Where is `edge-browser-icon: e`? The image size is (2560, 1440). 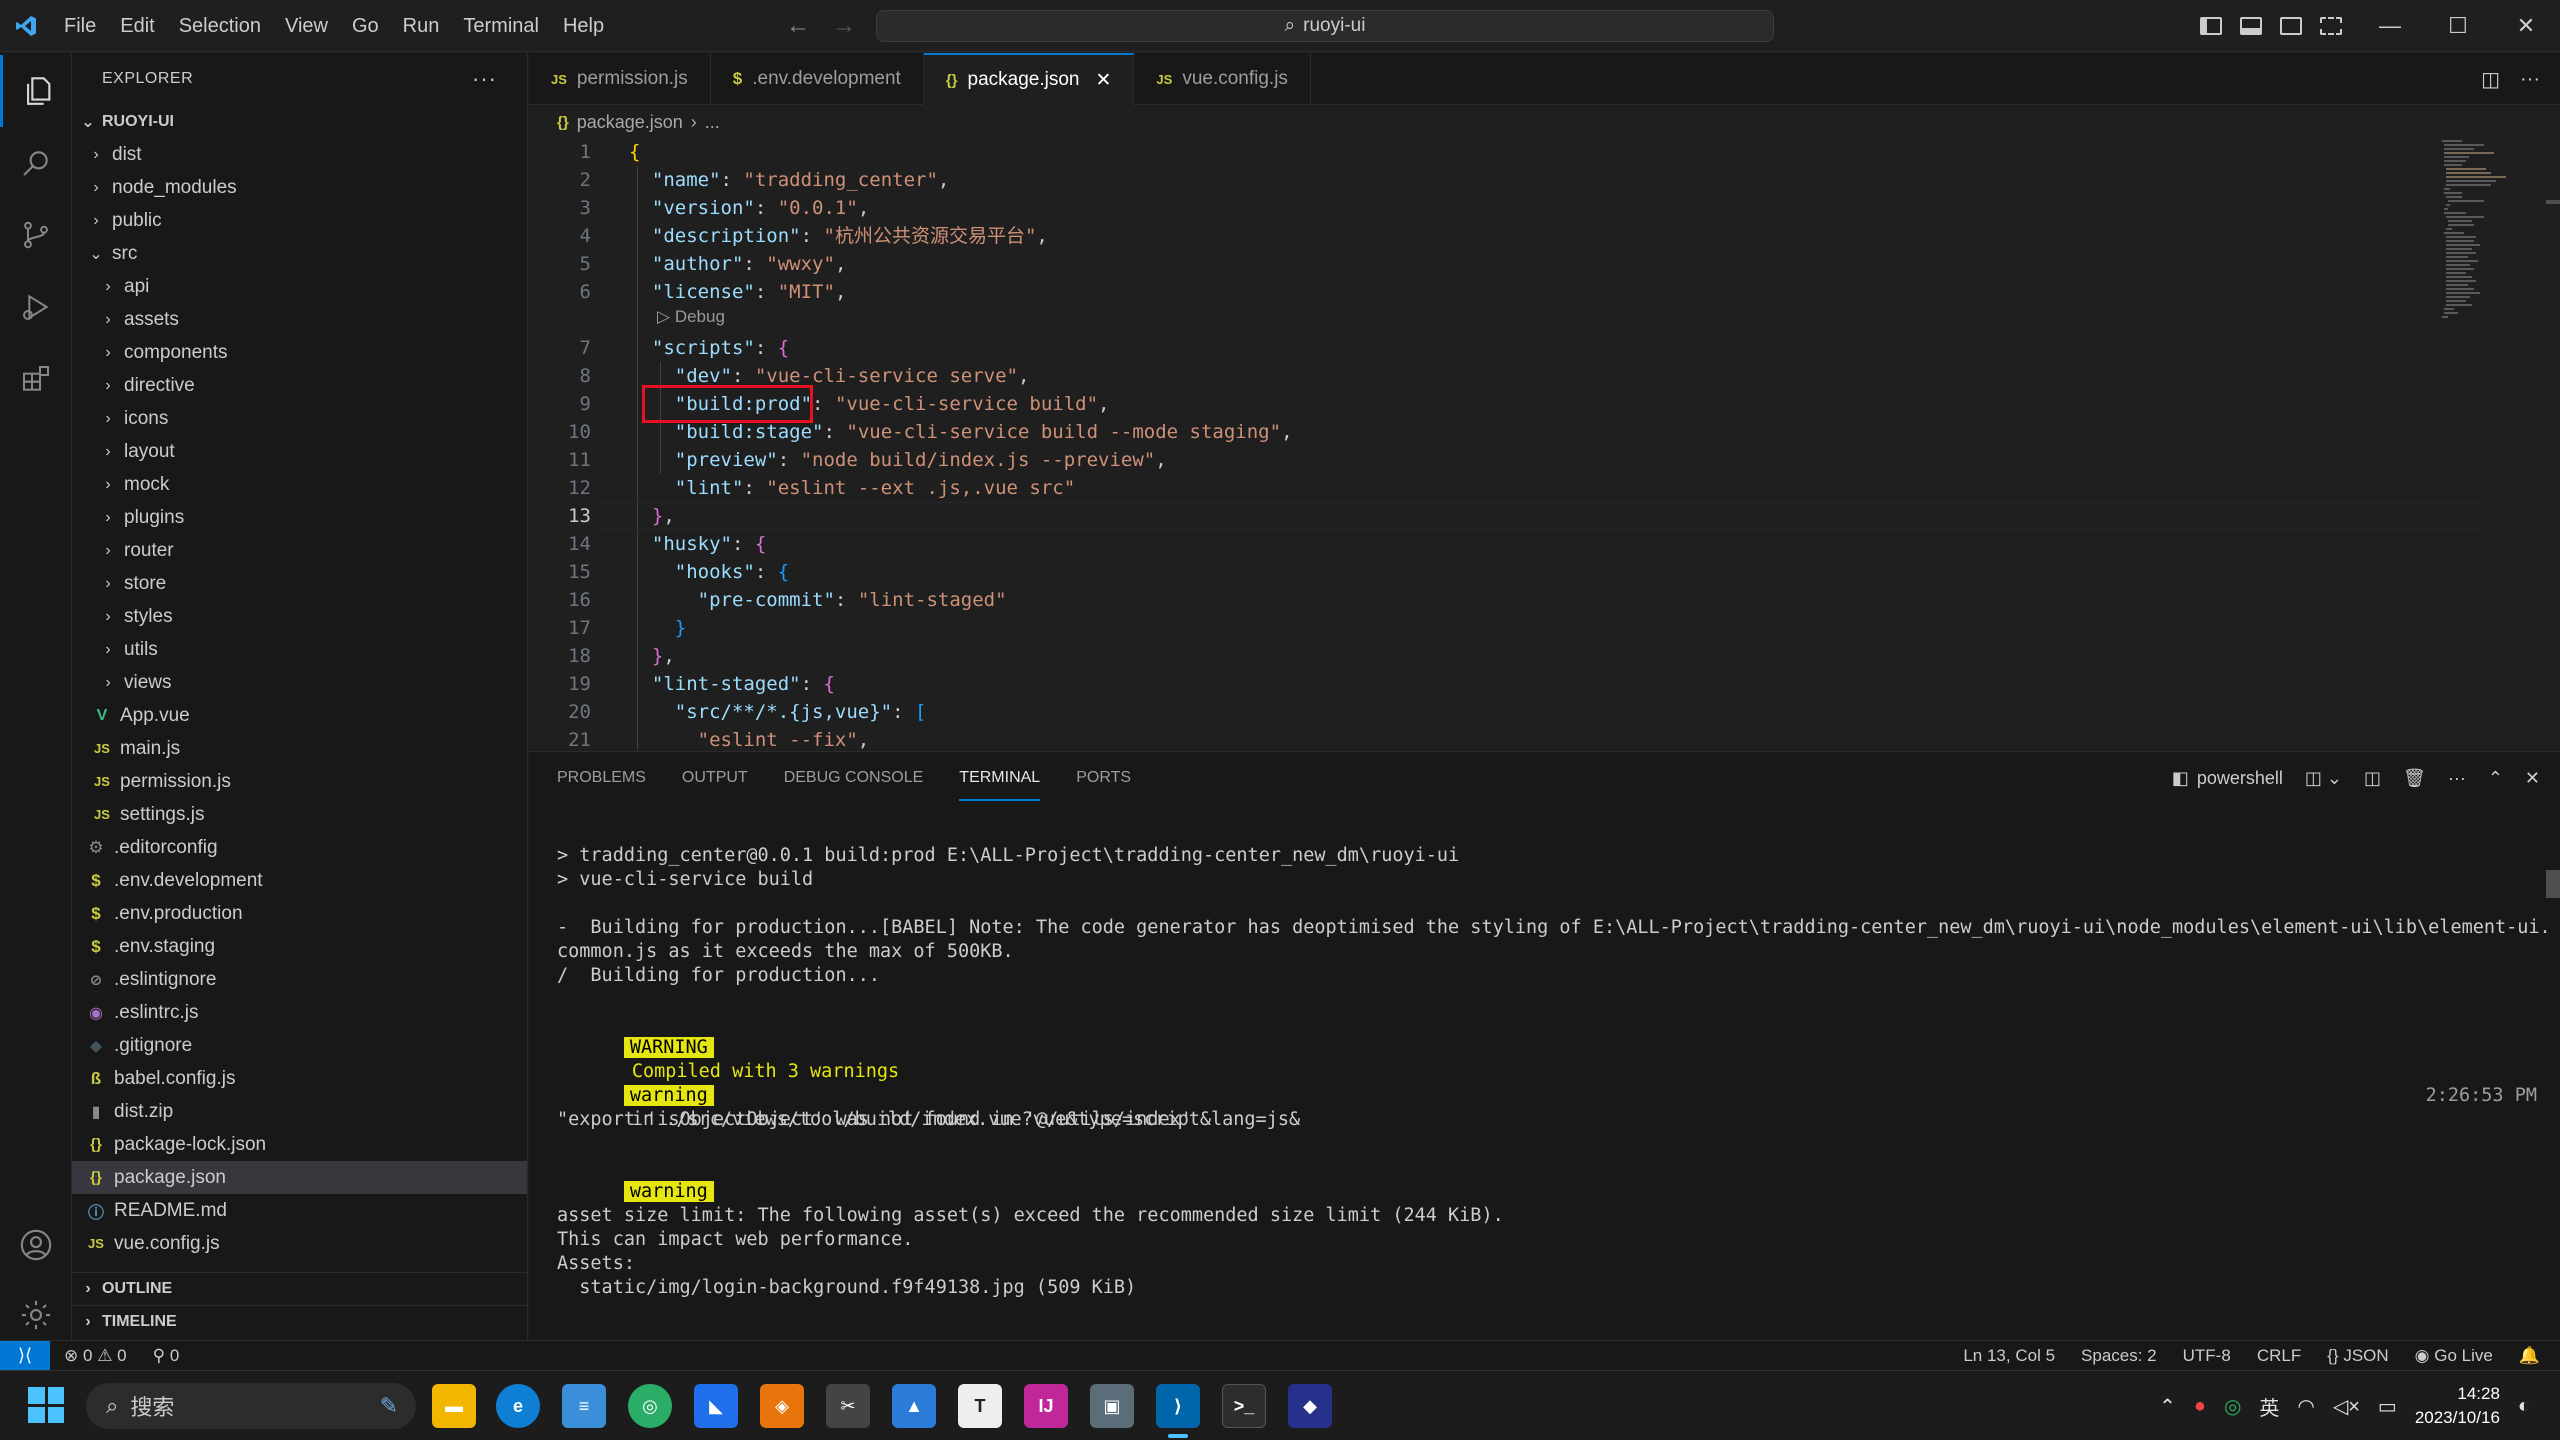
edge-browser-icon: e is located at coordinates (518, 1406).